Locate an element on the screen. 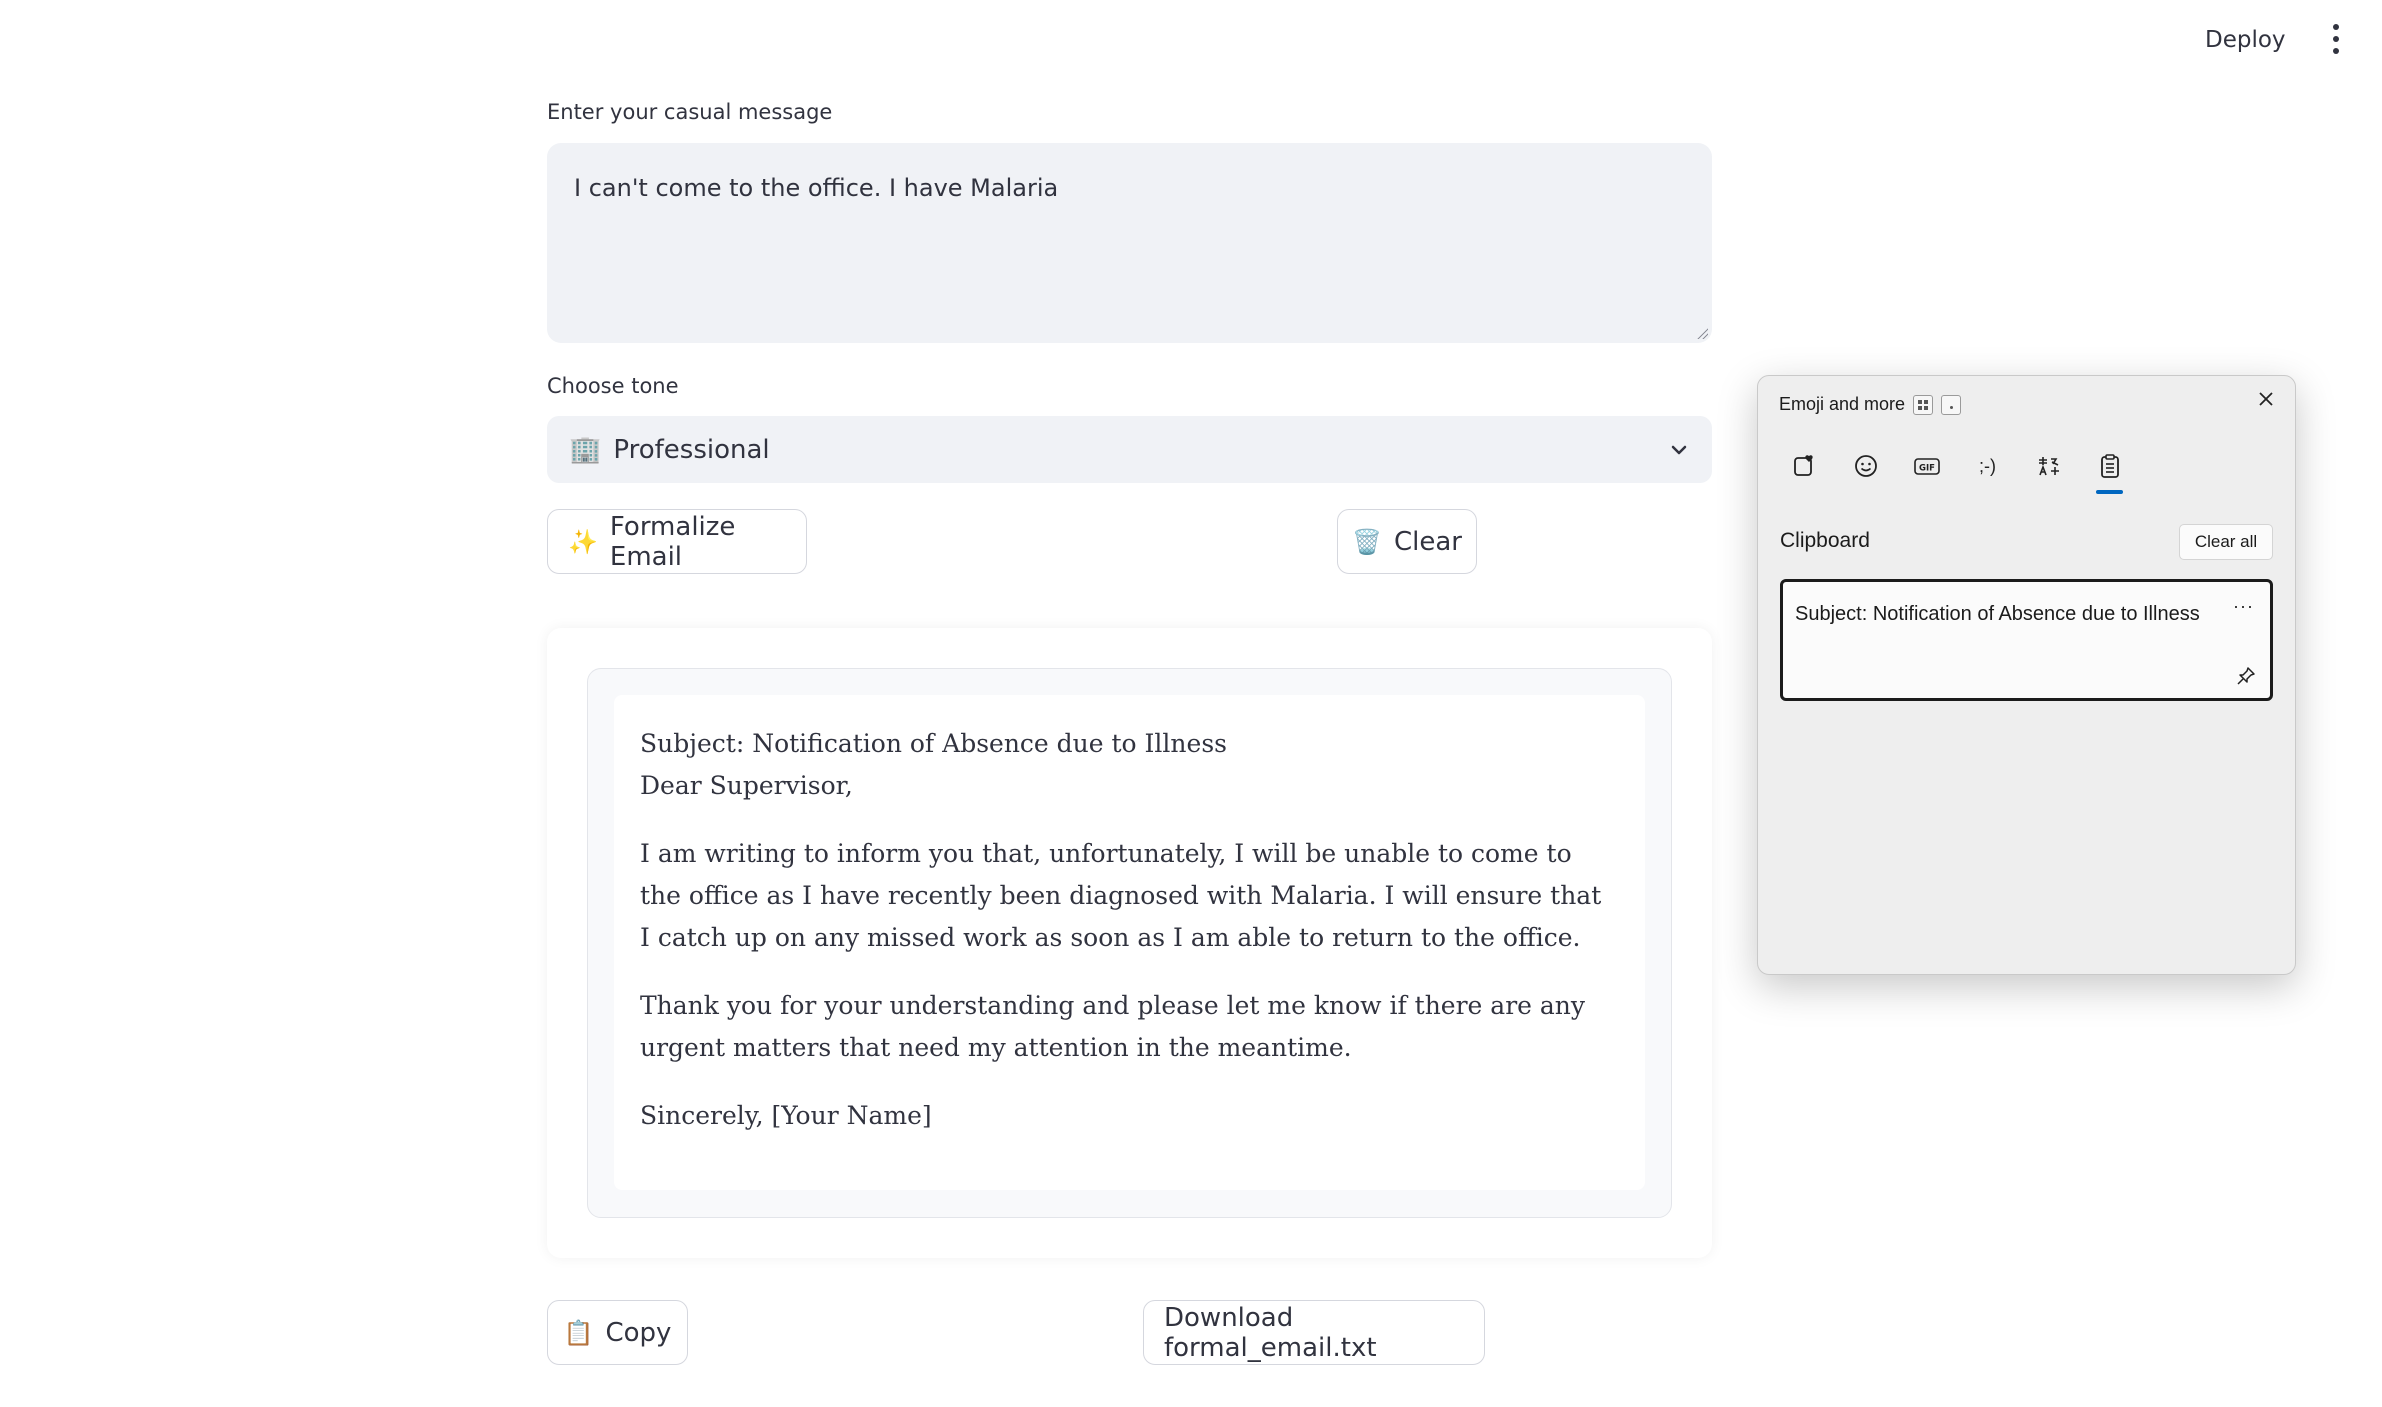 The height and width of the screenshot is (1407, 2382). formalize-email-button: ✨ Formalize Email is located at coordinates (677, 541).